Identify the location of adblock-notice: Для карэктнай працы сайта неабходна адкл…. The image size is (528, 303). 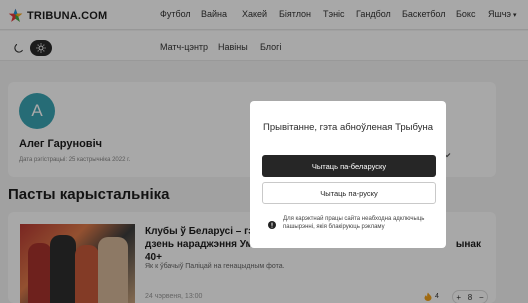
(354, 223).